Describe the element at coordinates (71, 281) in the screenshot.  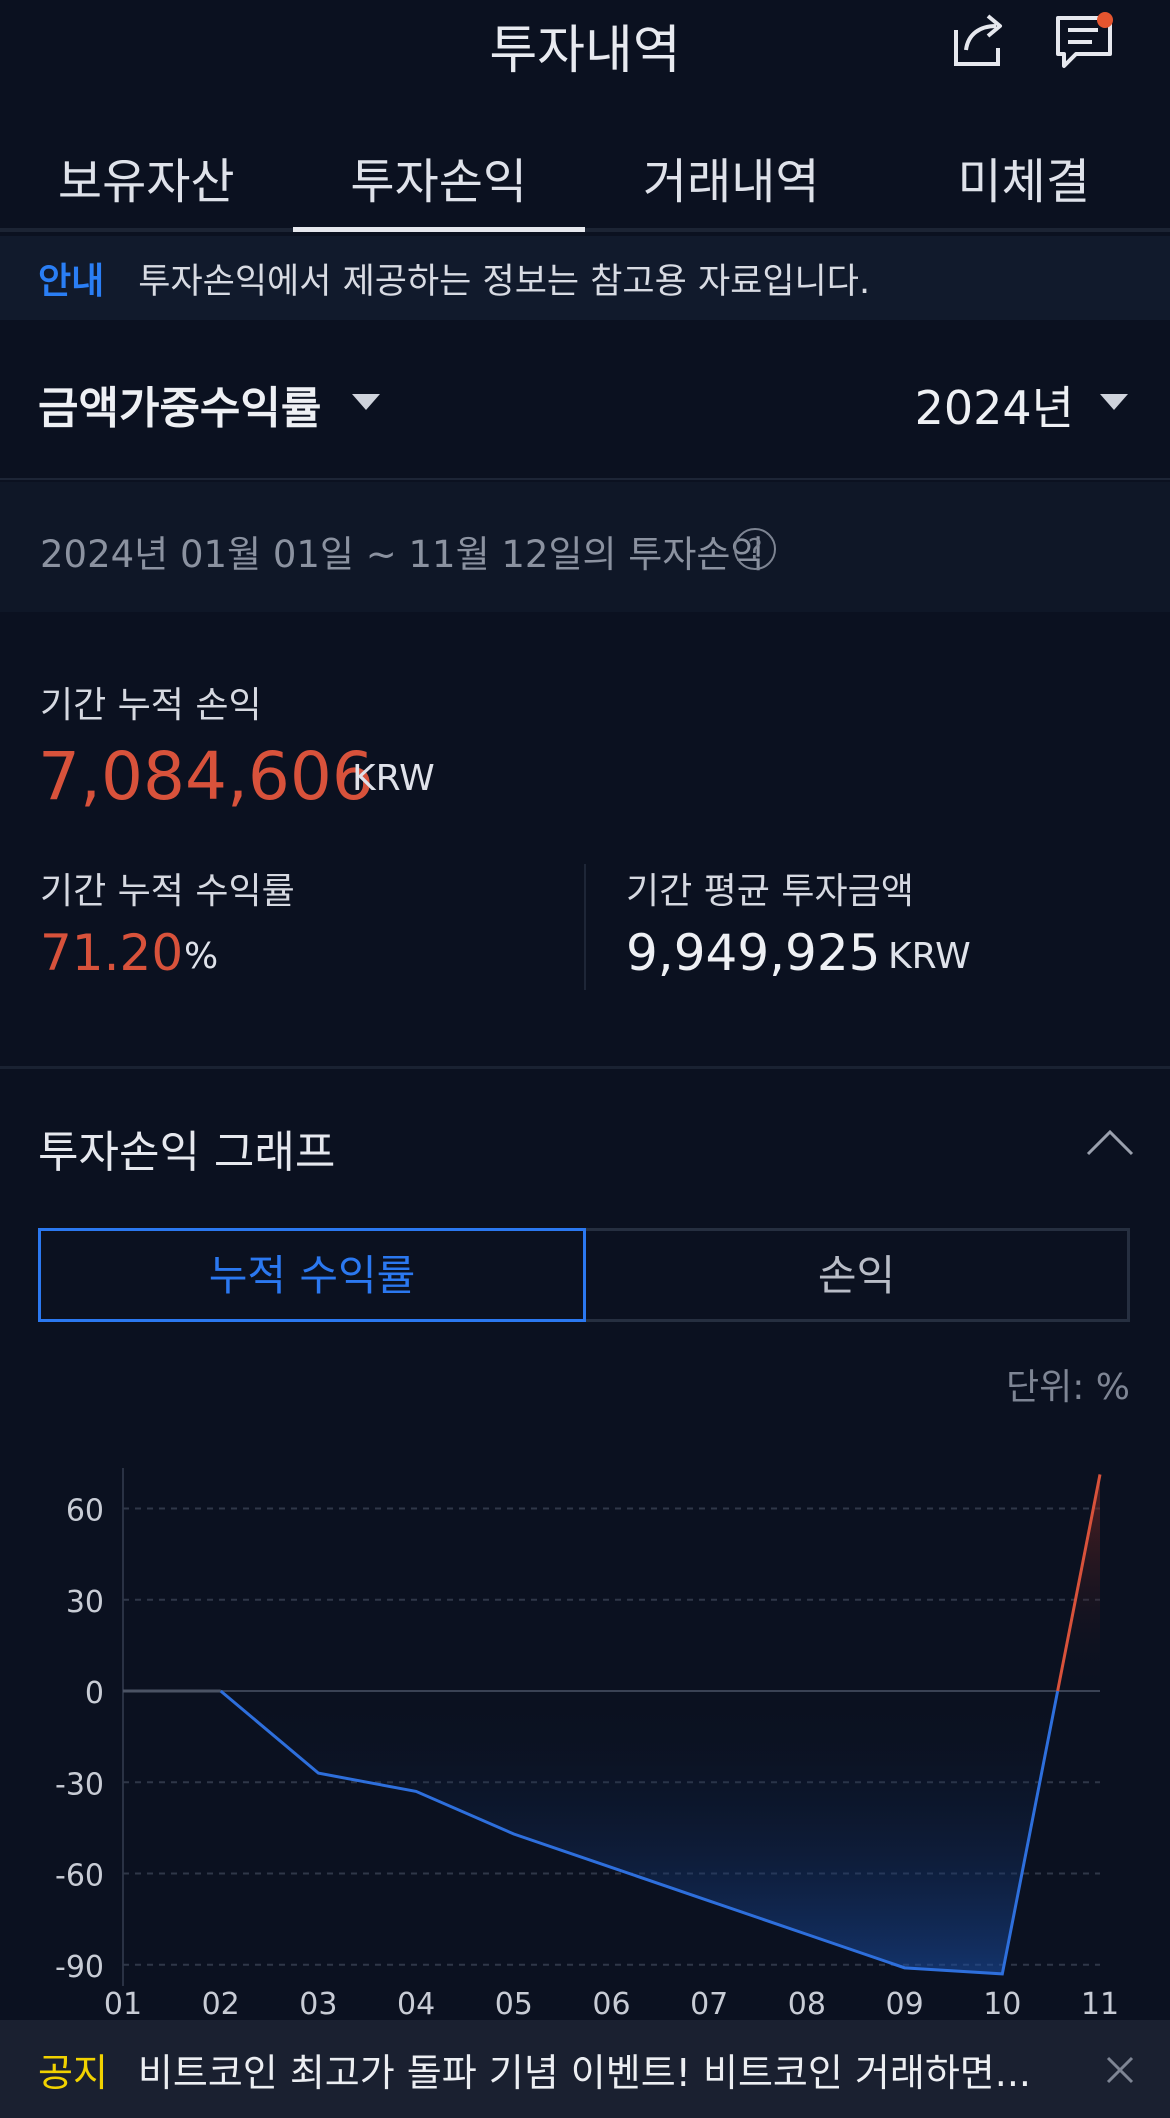
I see `notice-tag: 안내` at that location.